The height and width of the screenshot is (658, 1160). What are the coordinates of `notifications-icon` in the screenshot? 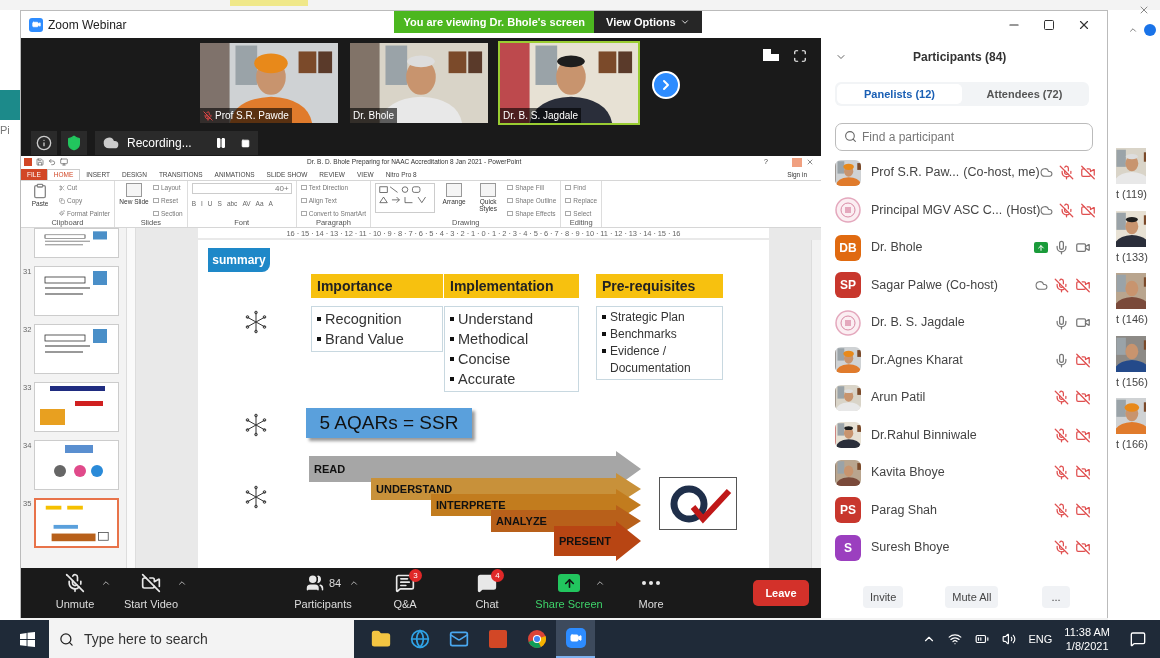 It's located at (1138, 639).